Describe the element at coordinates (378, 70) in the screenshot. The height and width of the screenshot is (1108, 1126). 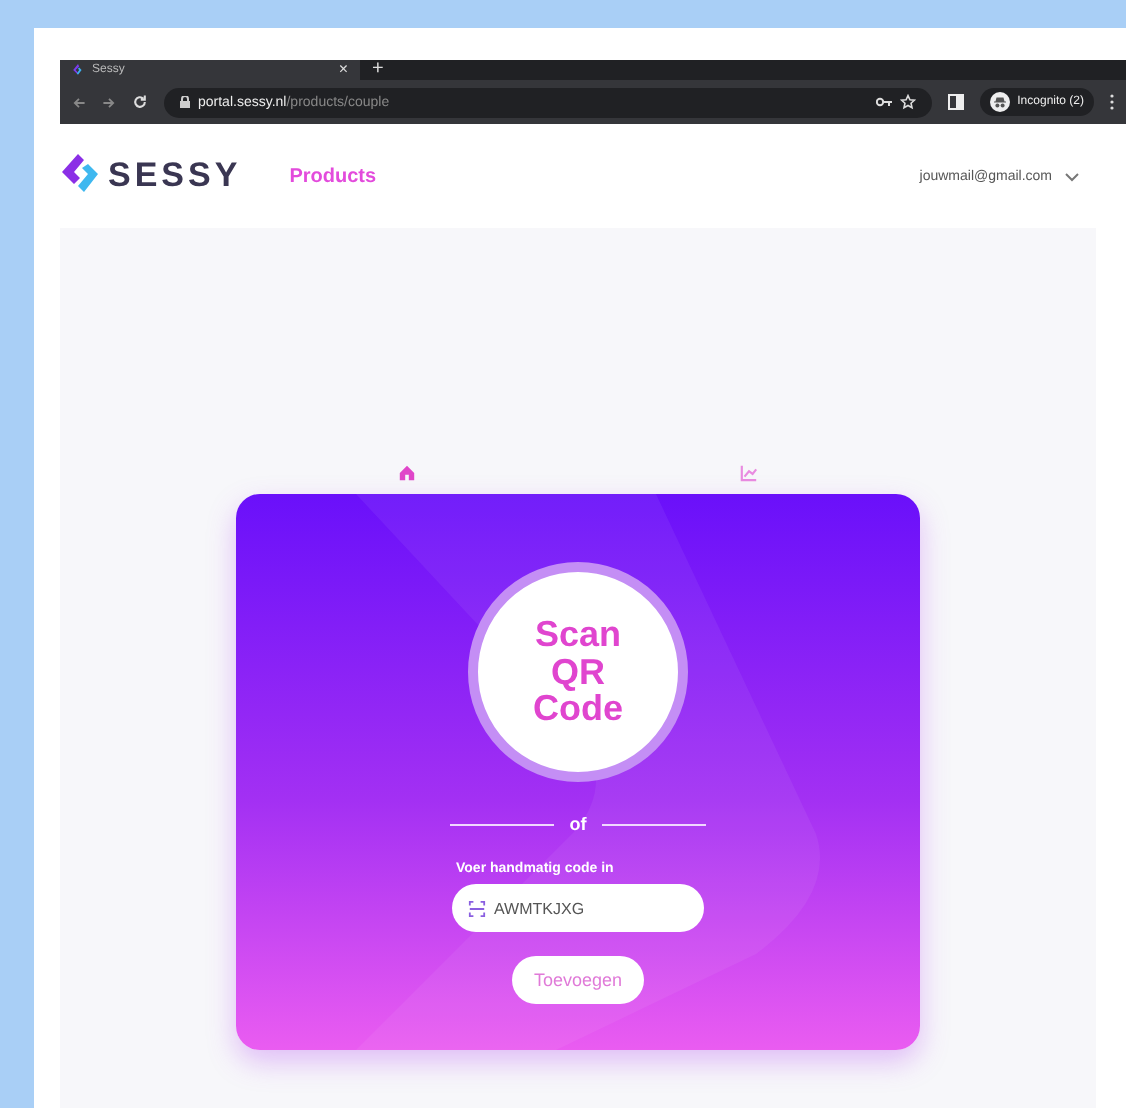
I see `new-tab-button: +` at that location.